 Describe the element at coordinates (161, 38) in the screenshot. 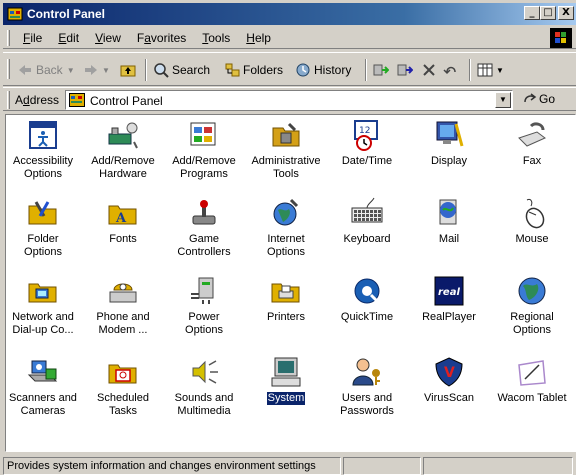

I see `menu-item: Favorites` at that location.